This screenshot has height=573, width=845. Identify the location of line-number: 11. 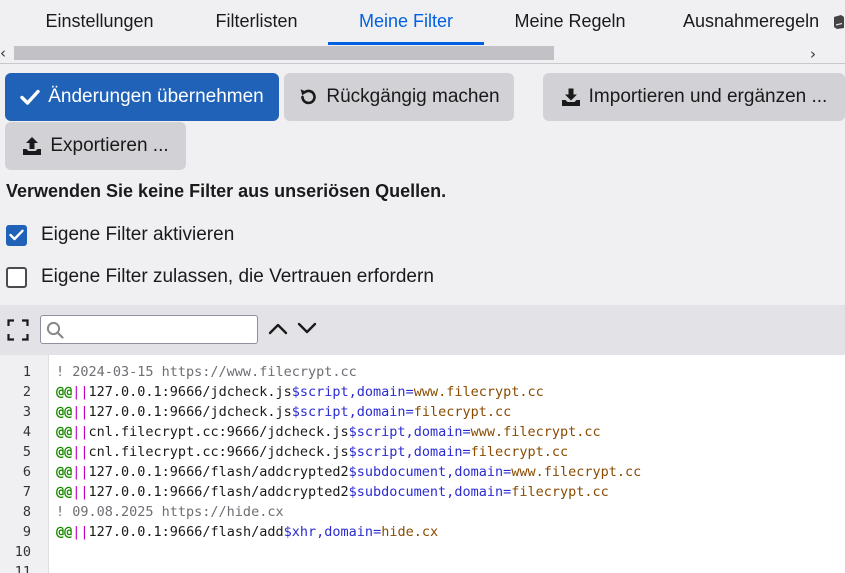
(22, 568).